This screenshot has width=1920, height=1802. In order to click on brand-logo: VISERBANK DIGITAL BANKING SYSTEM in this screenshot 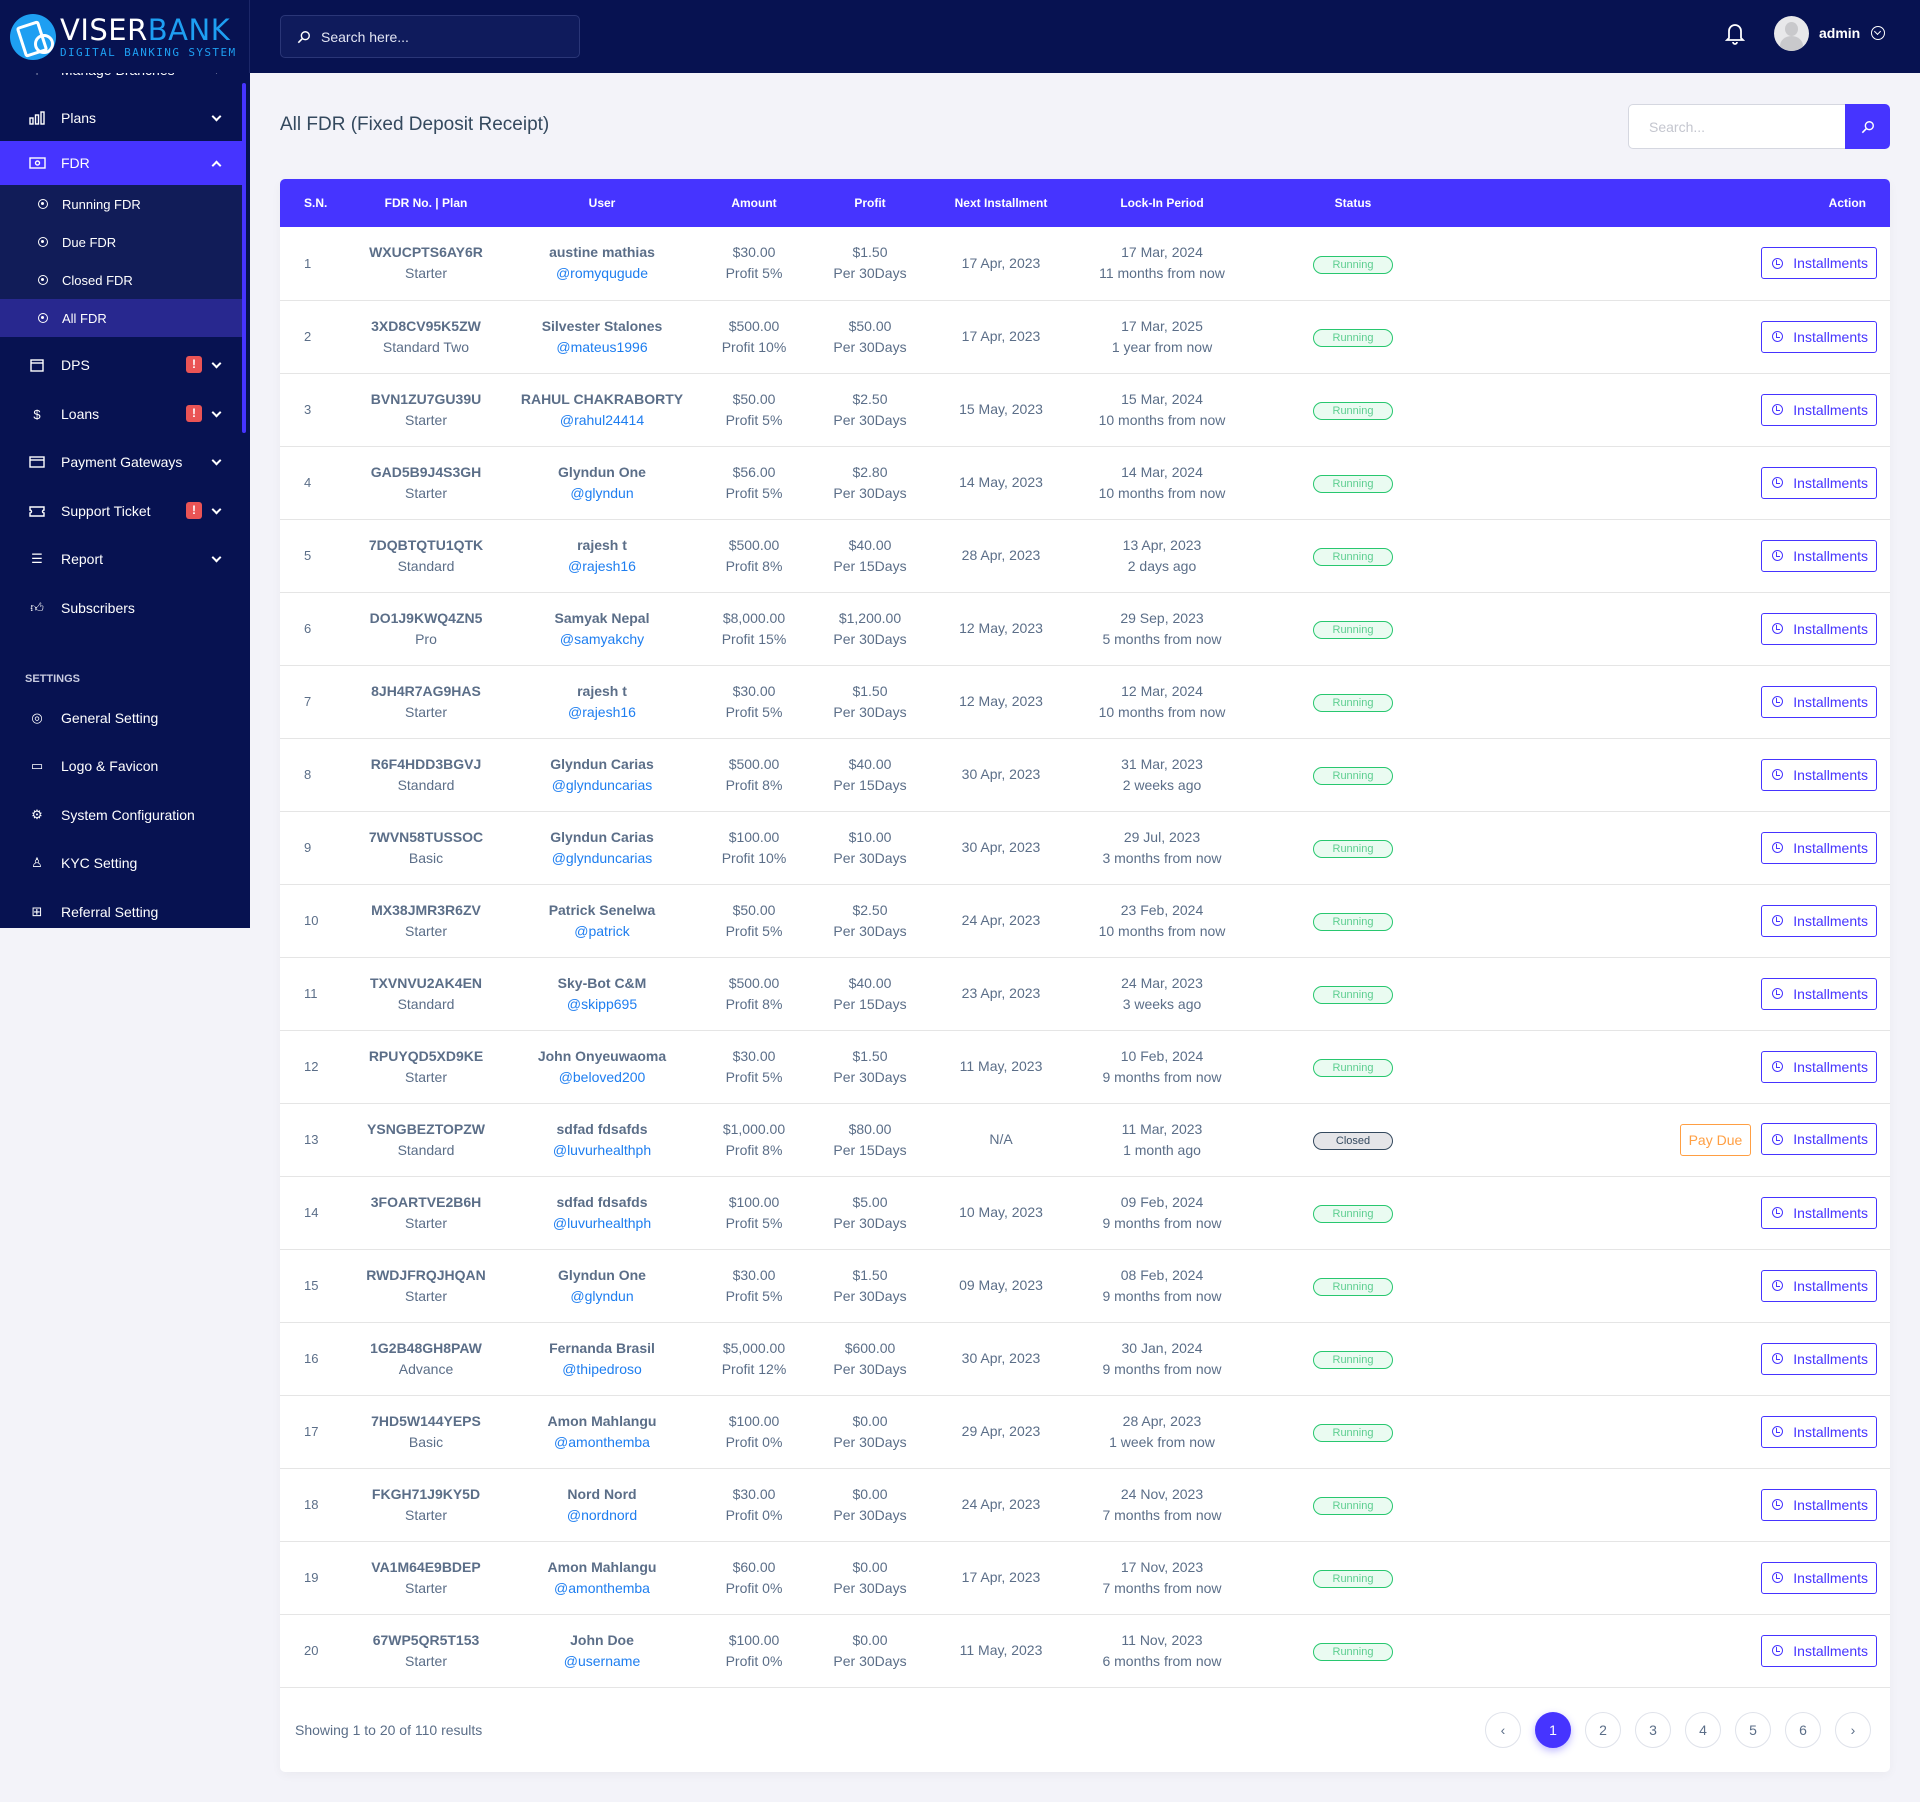, I will do `click(125, 36)`.